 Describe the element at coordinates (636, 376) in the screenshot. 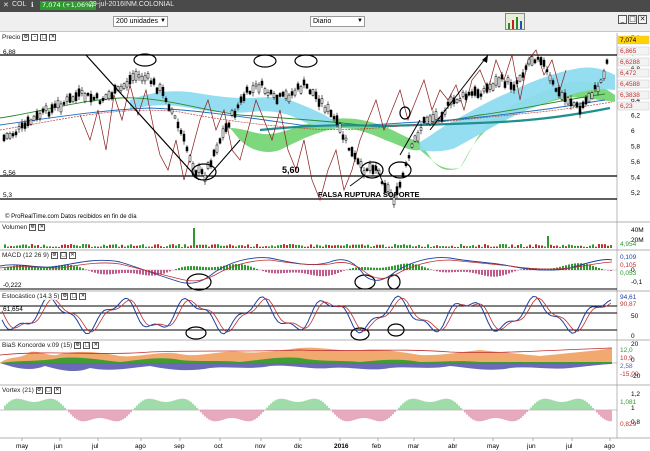

I see `bias-axis-tick: -20` at that location.